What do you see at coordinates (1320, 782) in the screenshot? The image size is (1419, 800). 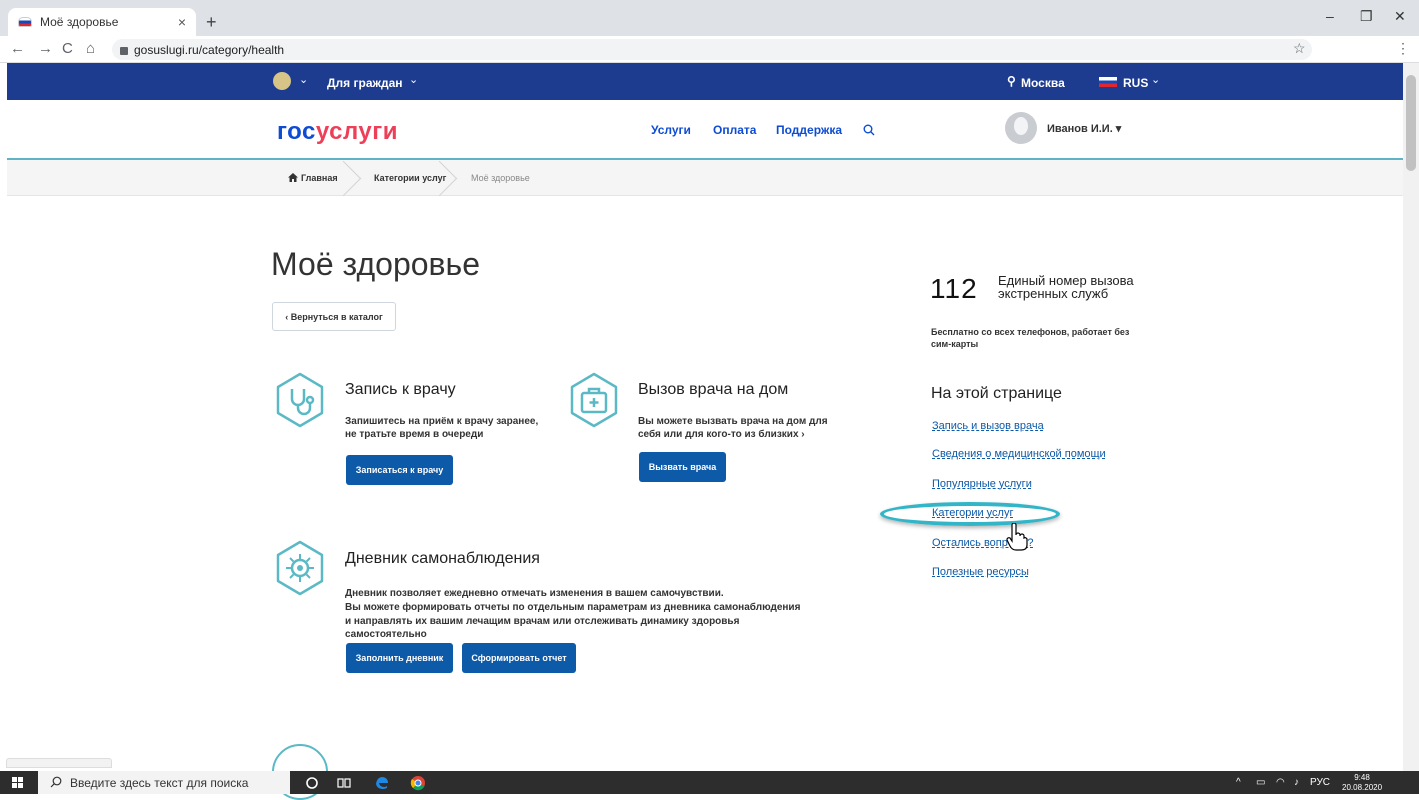 I see `input-language: РУС` at bounding box center [1320, 782].